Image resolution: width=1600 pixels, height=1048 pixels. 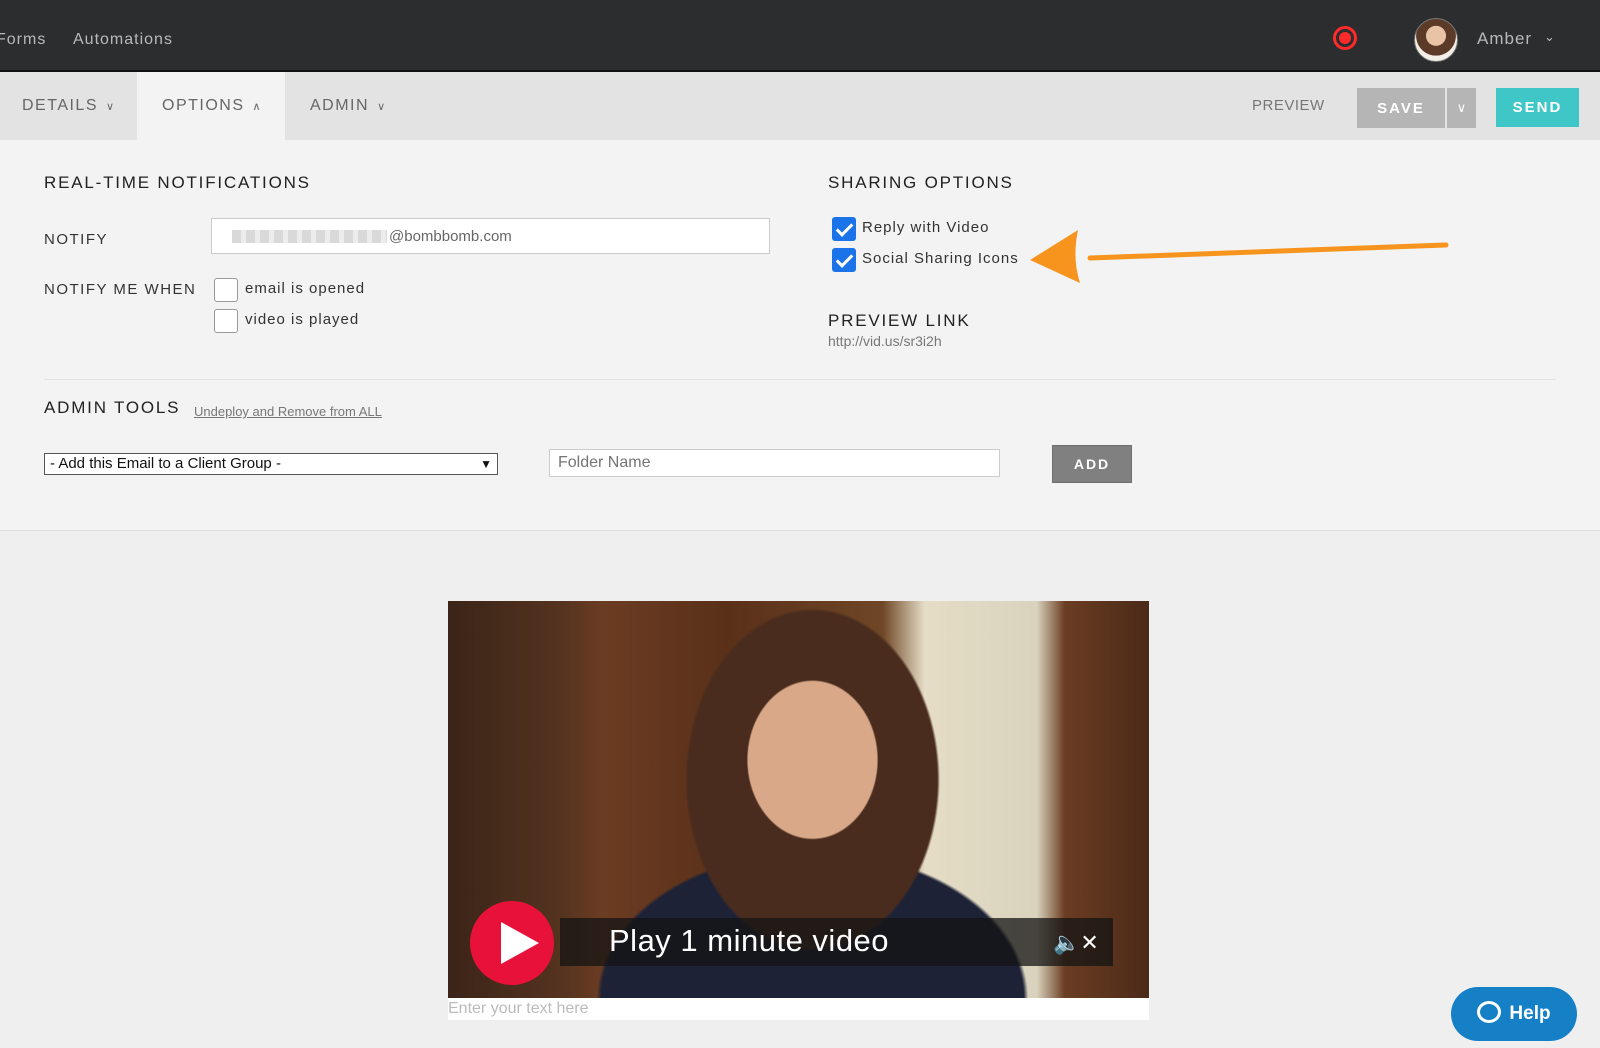 I want to click on help-button: Help, so click(x=1514, y=1014).